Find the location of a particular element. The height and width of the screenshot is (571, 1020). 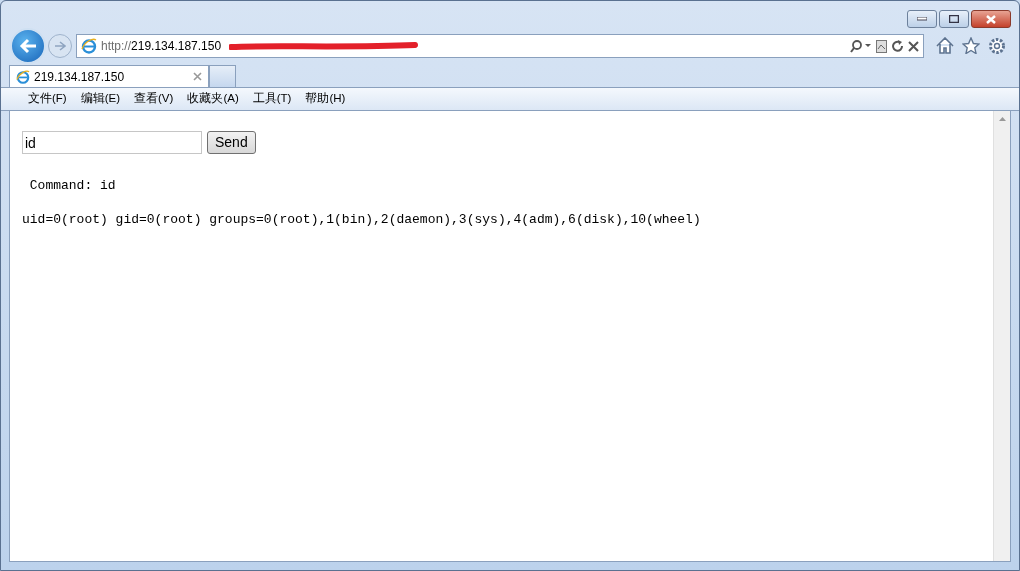

stop-icon is located at coordinates (913, 46).